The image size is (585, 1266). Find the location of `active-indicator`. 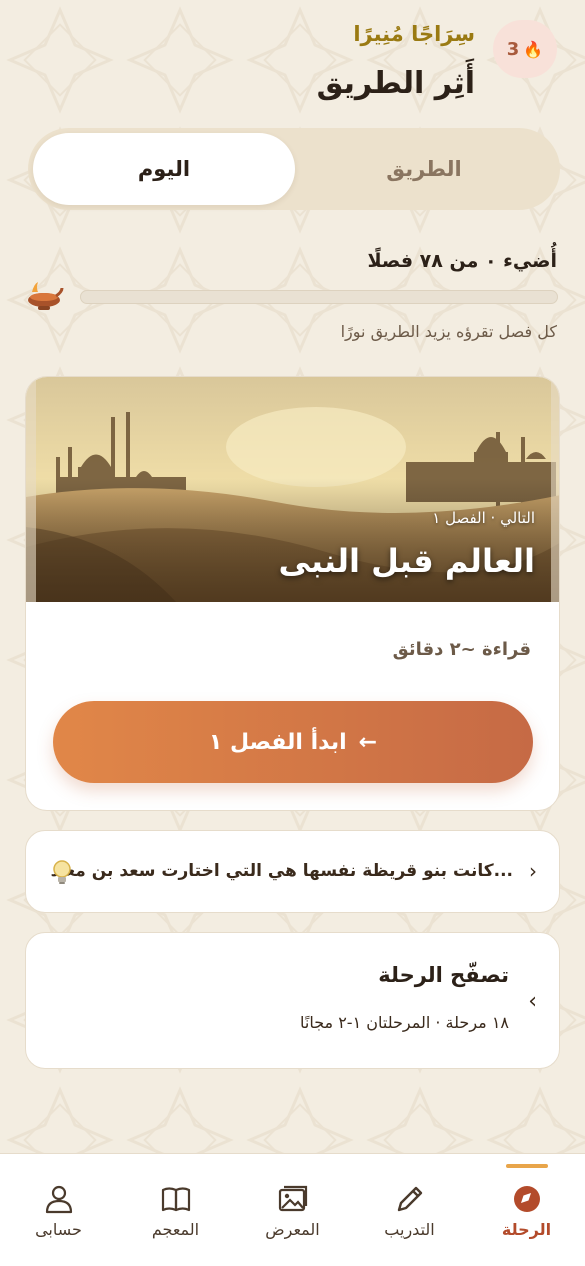

active-indicator is located at coordinates (527, 1166).